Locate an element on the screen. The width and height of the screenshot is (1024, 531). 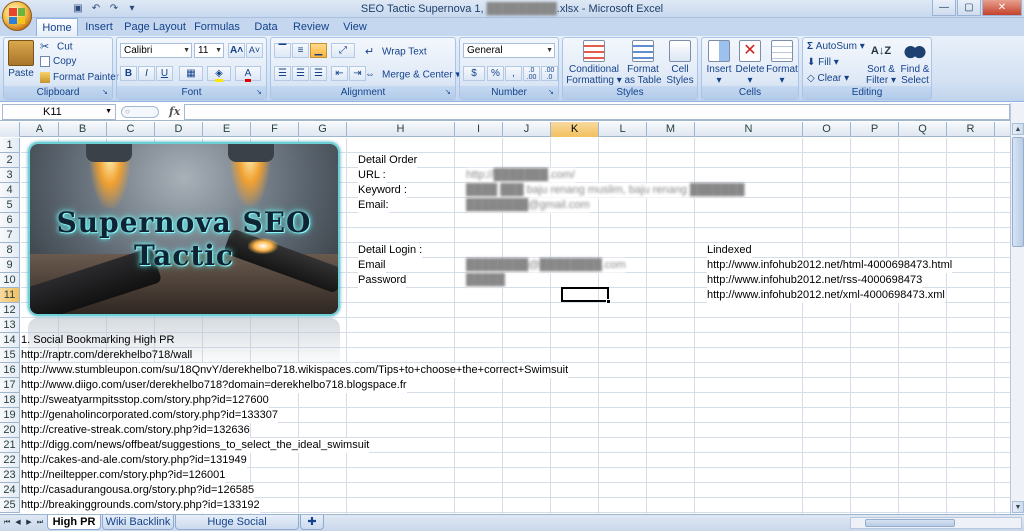
row-header: 3 is located at coordinates (10, 175).